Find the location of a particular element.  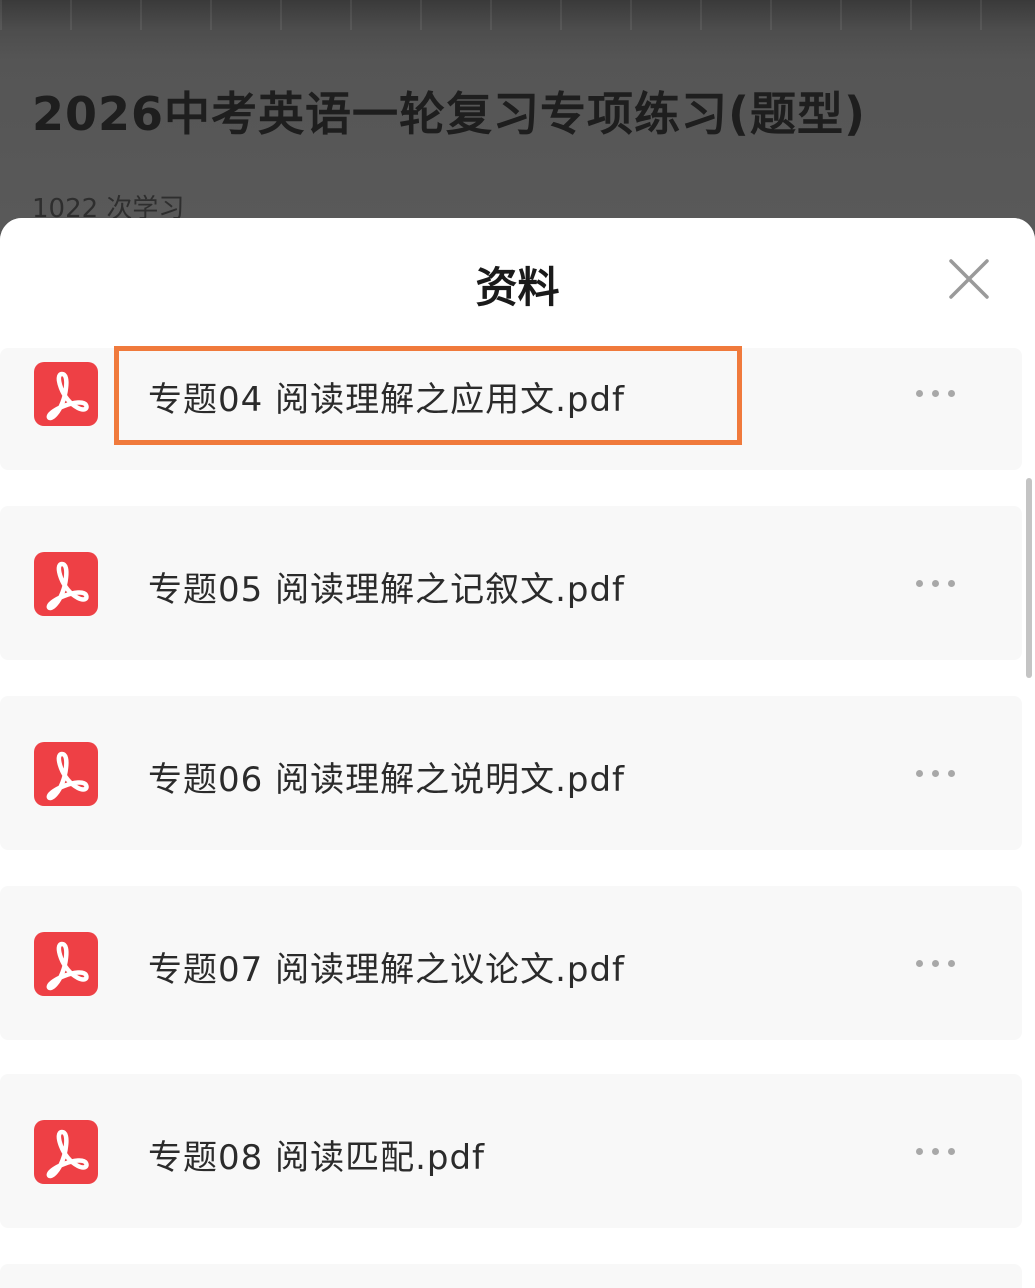

file-name: 专题06 阅读理解之说明文.pdf is located at coordinates (387, 780).